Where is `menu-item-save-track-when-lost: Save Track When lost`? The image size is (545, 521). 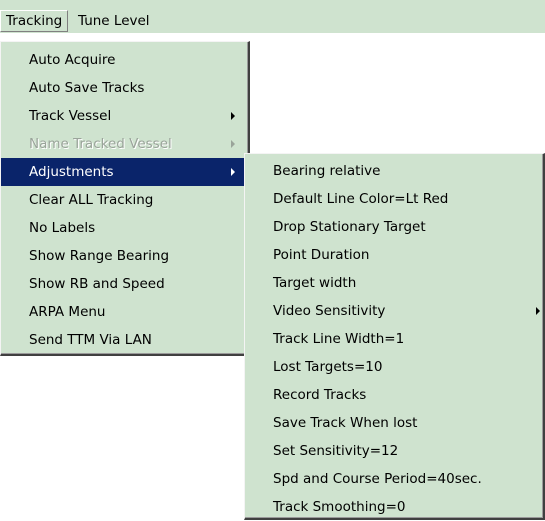 menu-item-save-track-when-lost: Save Track When lost is located at coordinates (394, 423).